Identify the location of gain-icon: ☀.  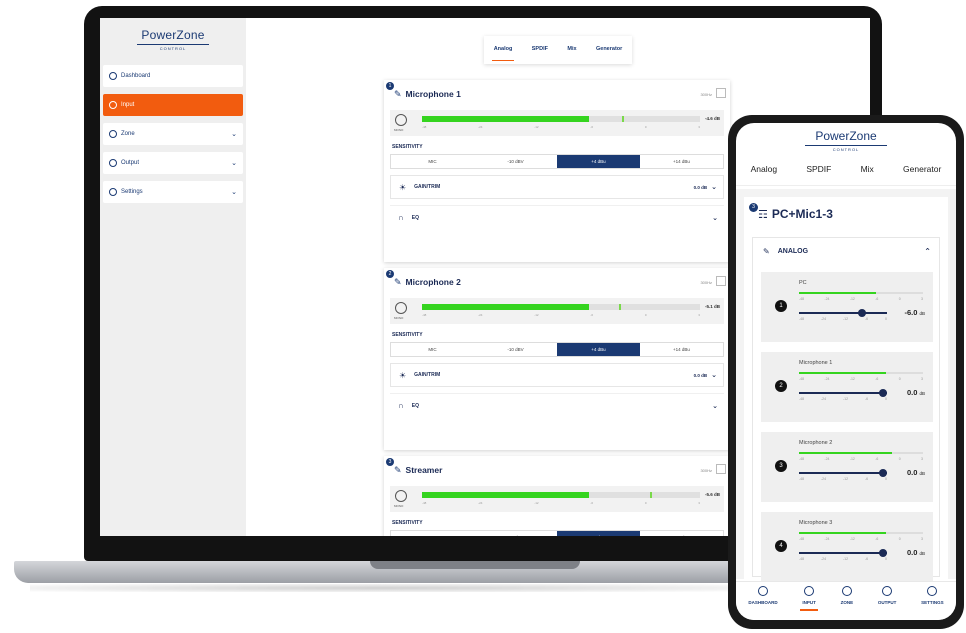
(403, 187).